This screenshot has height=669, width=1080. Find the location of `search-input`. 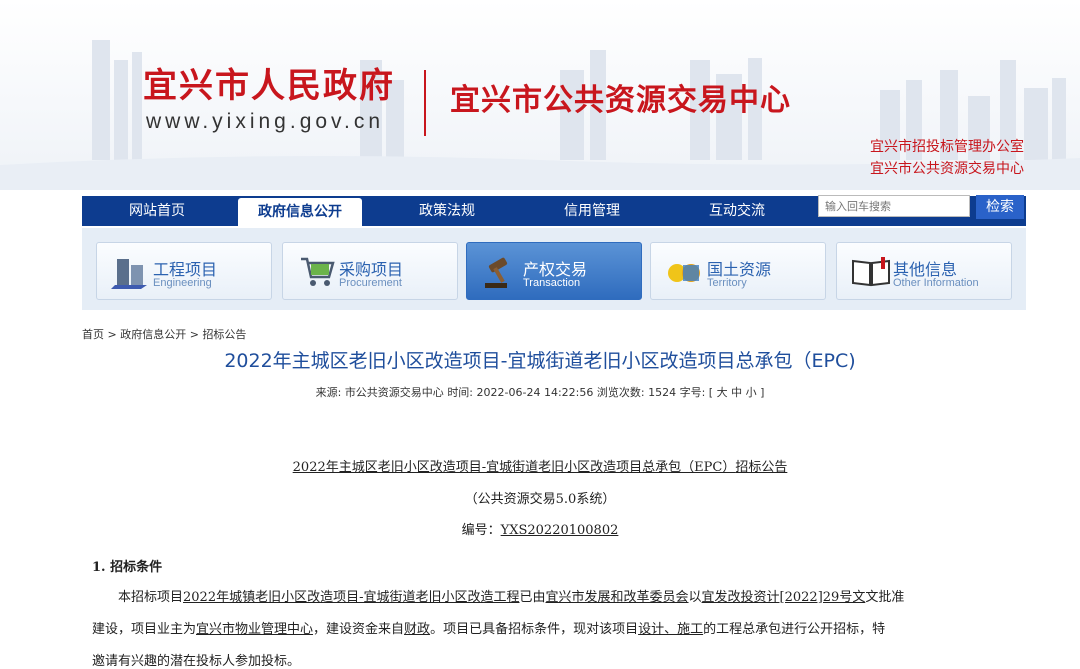

search-input is located at coordinates (894, 206).